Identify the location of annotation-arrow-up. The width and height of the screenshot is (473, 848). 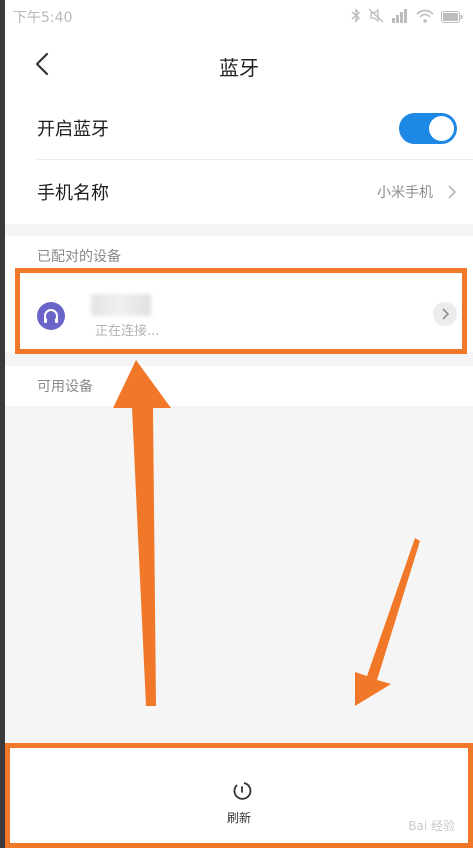
(142, 533).